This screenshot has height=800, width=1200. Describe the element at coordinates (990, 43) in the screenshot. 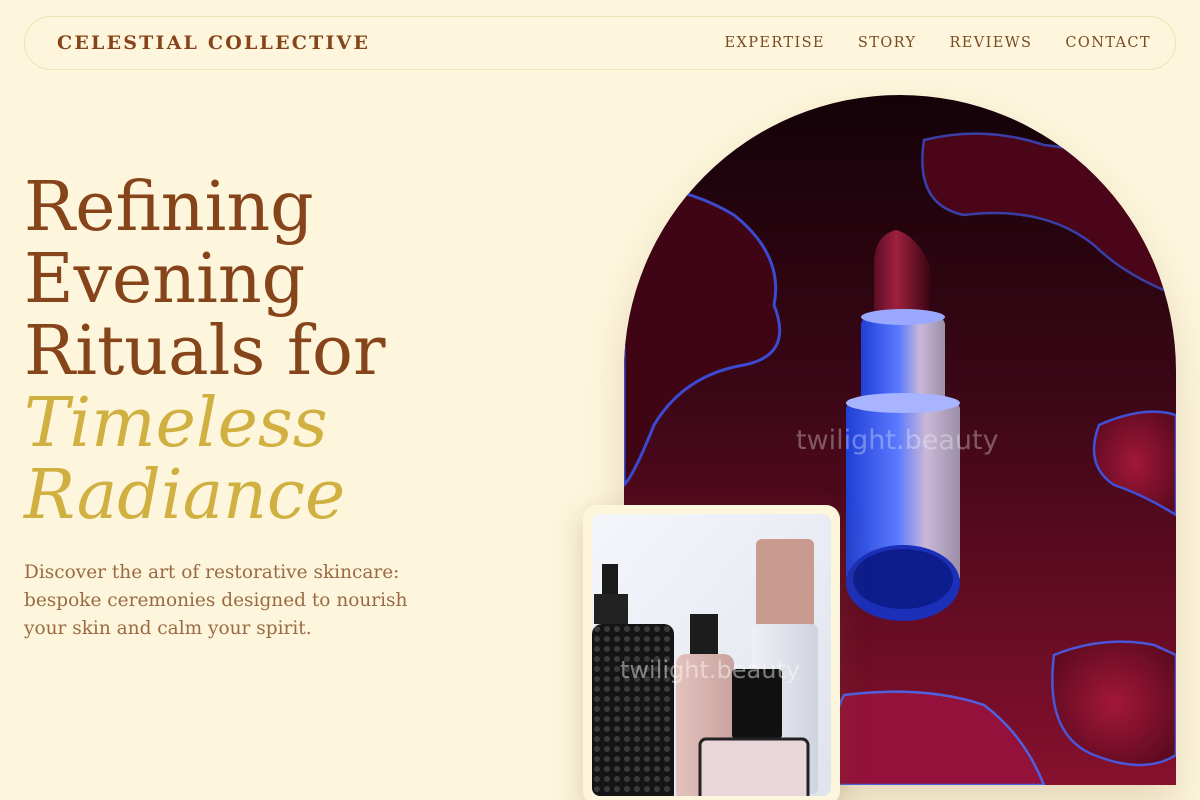

I see `nav-link-reviews: REVIEWS` at that location.